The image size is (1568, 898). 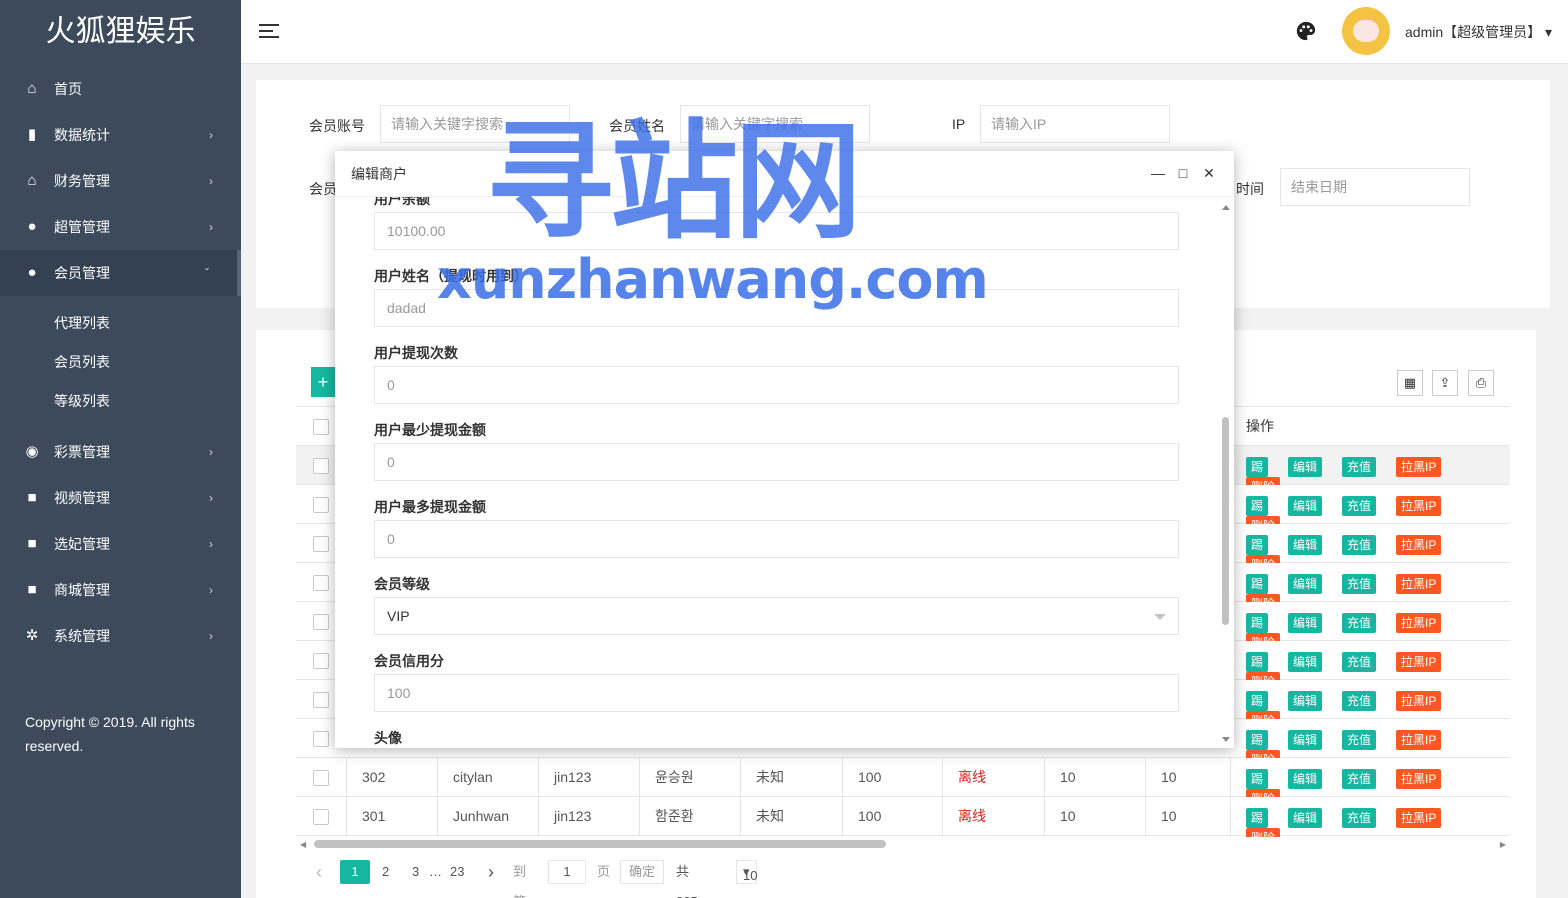 I want to click on user-menu: admin【超级管理员】 ▾, so click(x=1478, y=32).